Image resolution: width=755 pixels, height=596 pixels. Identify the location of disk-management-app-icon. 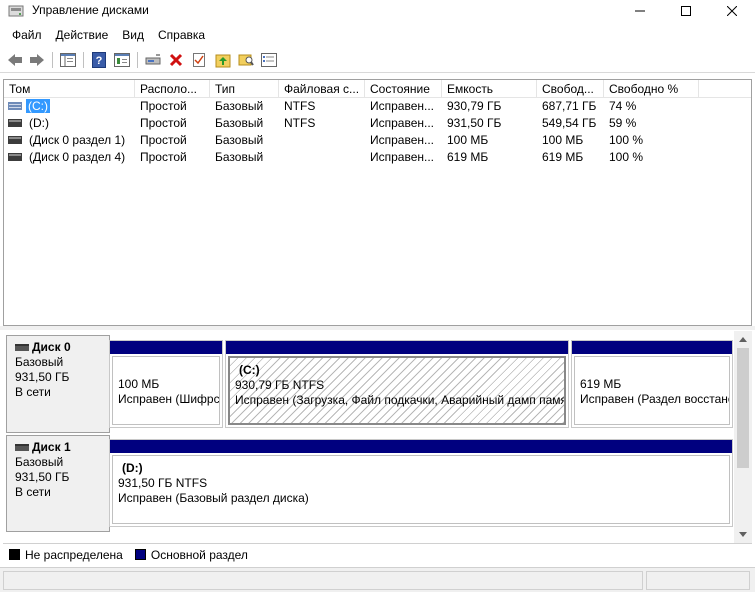
(16, 11).